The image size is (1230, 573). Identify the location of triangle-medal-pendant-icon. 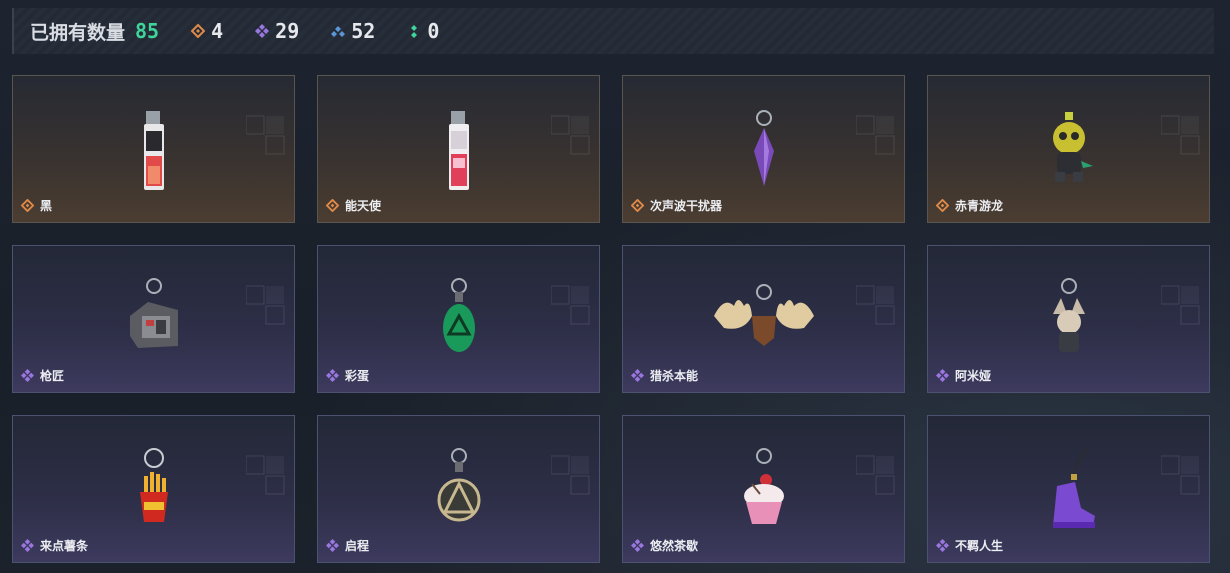
(458, 485).